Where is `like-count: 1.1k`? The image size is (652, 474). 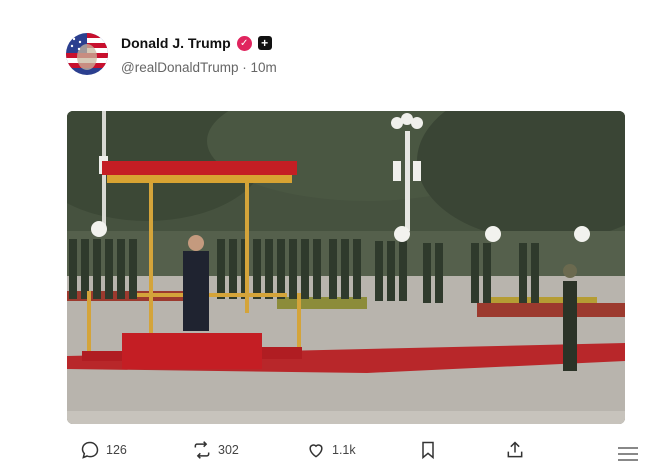 like-count: 1.1k is located at coordinates (344, 450).